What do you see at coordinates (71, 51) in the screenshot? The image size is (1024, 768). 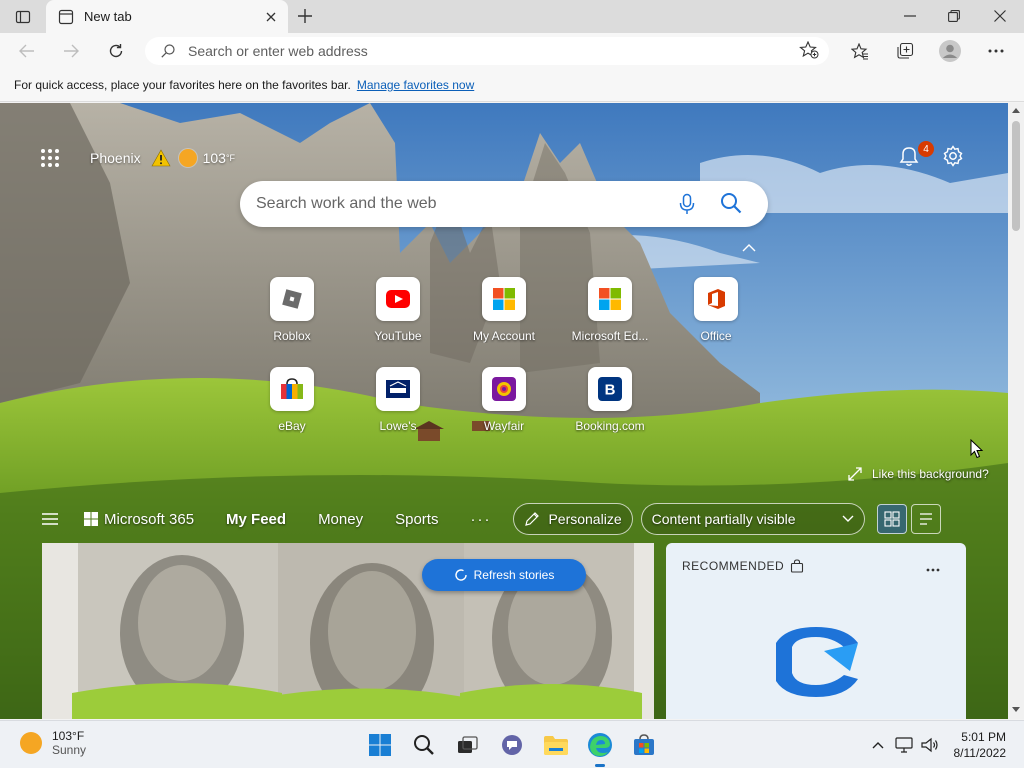 I see `forward-arrow-icon` at bounding box center [71, 51].